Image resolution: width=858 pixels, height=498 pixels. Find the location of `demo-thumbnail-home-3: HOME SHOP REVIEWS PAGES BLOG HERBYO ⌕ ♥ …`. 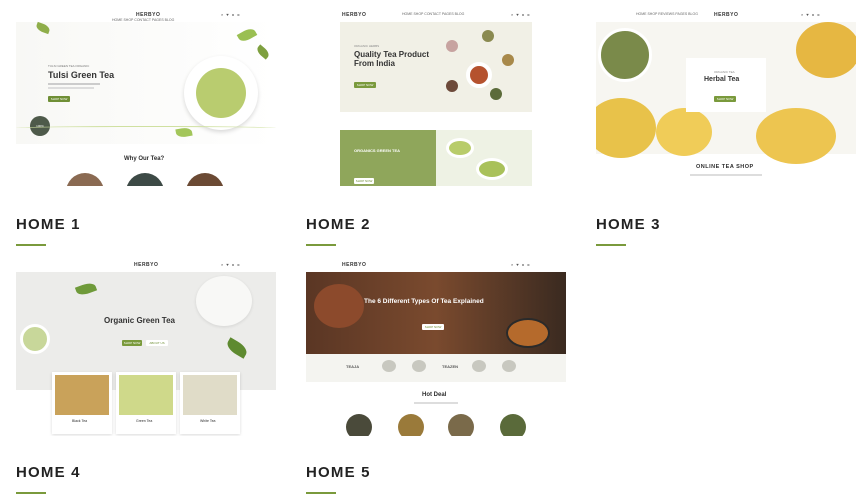

demo-thumbnail-home-3: HOME SHOP REVIEWS PAGES BLOG HERBYO ⌕ ♥ … is located at coordinates (726, 97).